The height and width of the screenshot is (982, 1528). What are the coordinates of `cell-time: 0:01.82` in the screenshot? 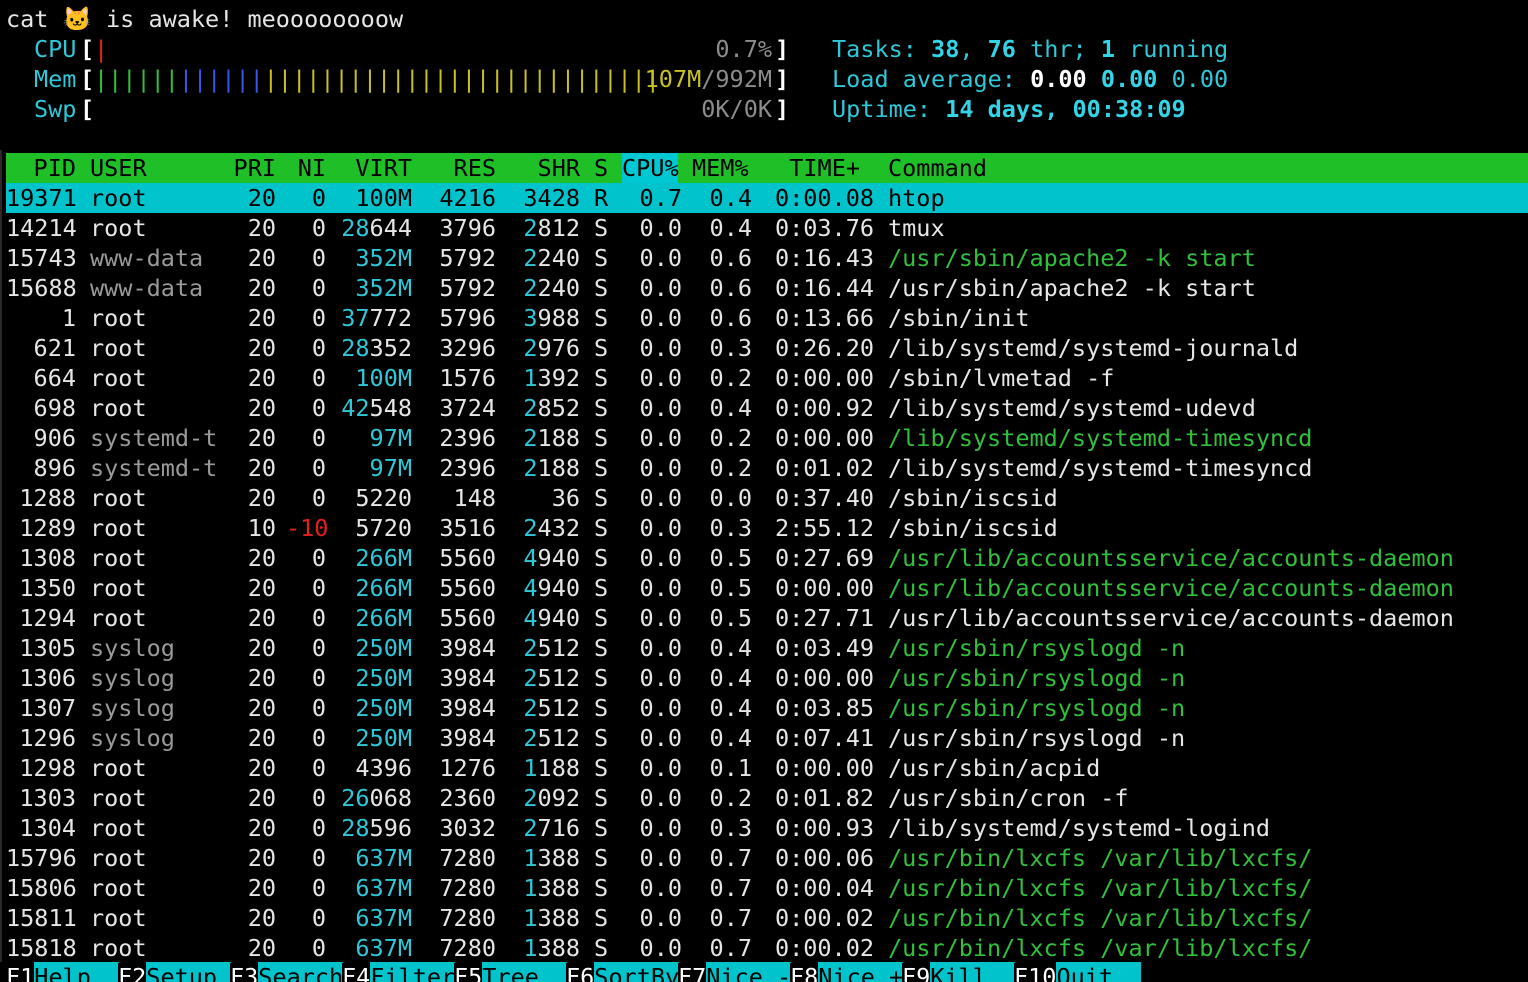 It's located at (824, 798).